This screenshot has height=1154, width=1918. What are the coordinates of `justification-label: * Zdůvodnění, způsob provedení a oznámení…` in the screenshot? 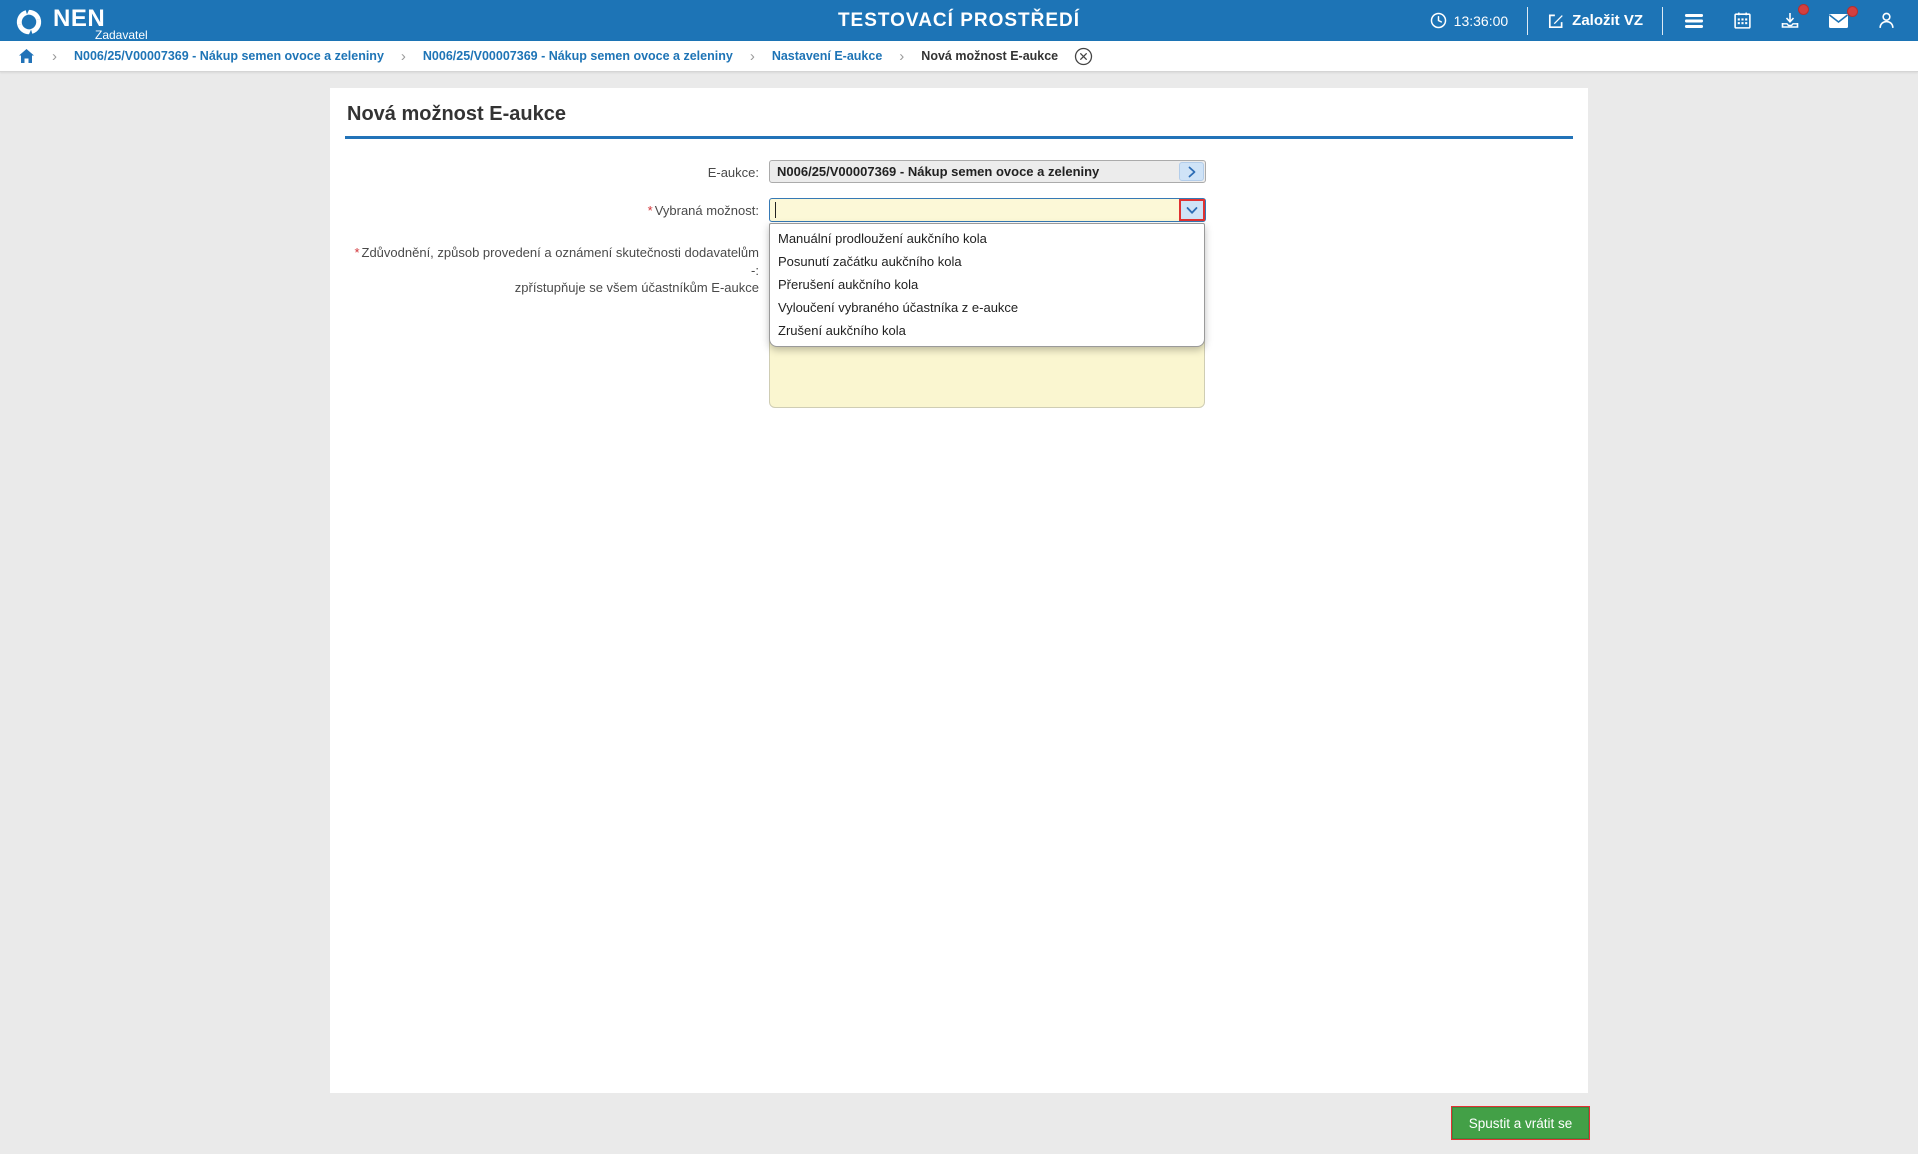 It's located at (556, 270).